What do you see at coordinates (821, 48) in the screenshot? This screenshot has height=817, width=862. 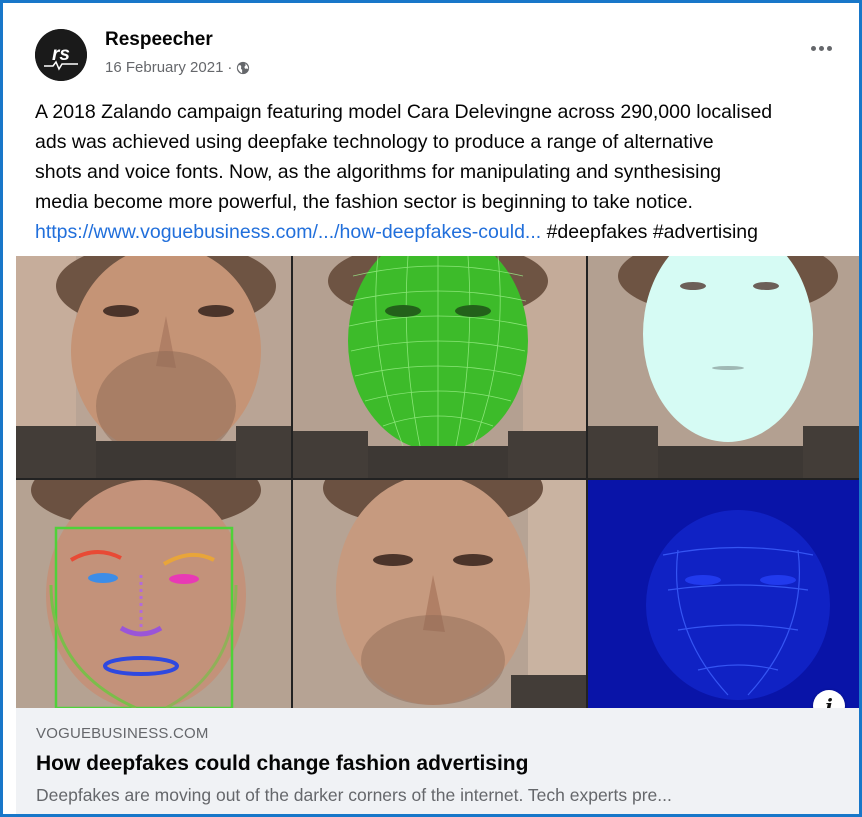 I see `more-options-icon` at bounding box center [821, 48].